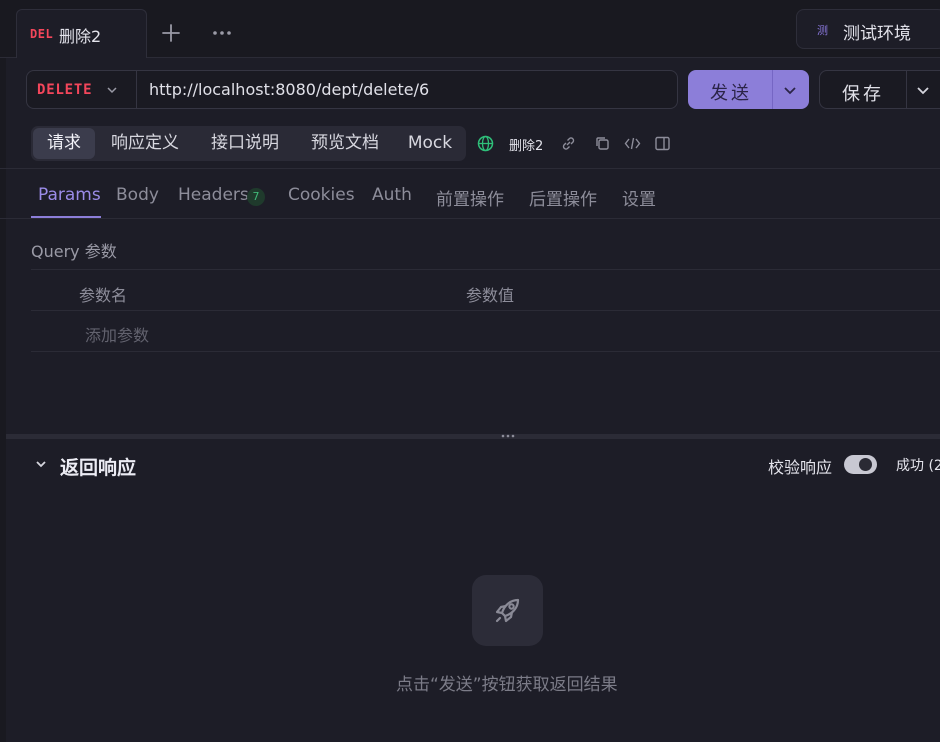  I want to click on environment-label: 测试环境, so click(877, 34).